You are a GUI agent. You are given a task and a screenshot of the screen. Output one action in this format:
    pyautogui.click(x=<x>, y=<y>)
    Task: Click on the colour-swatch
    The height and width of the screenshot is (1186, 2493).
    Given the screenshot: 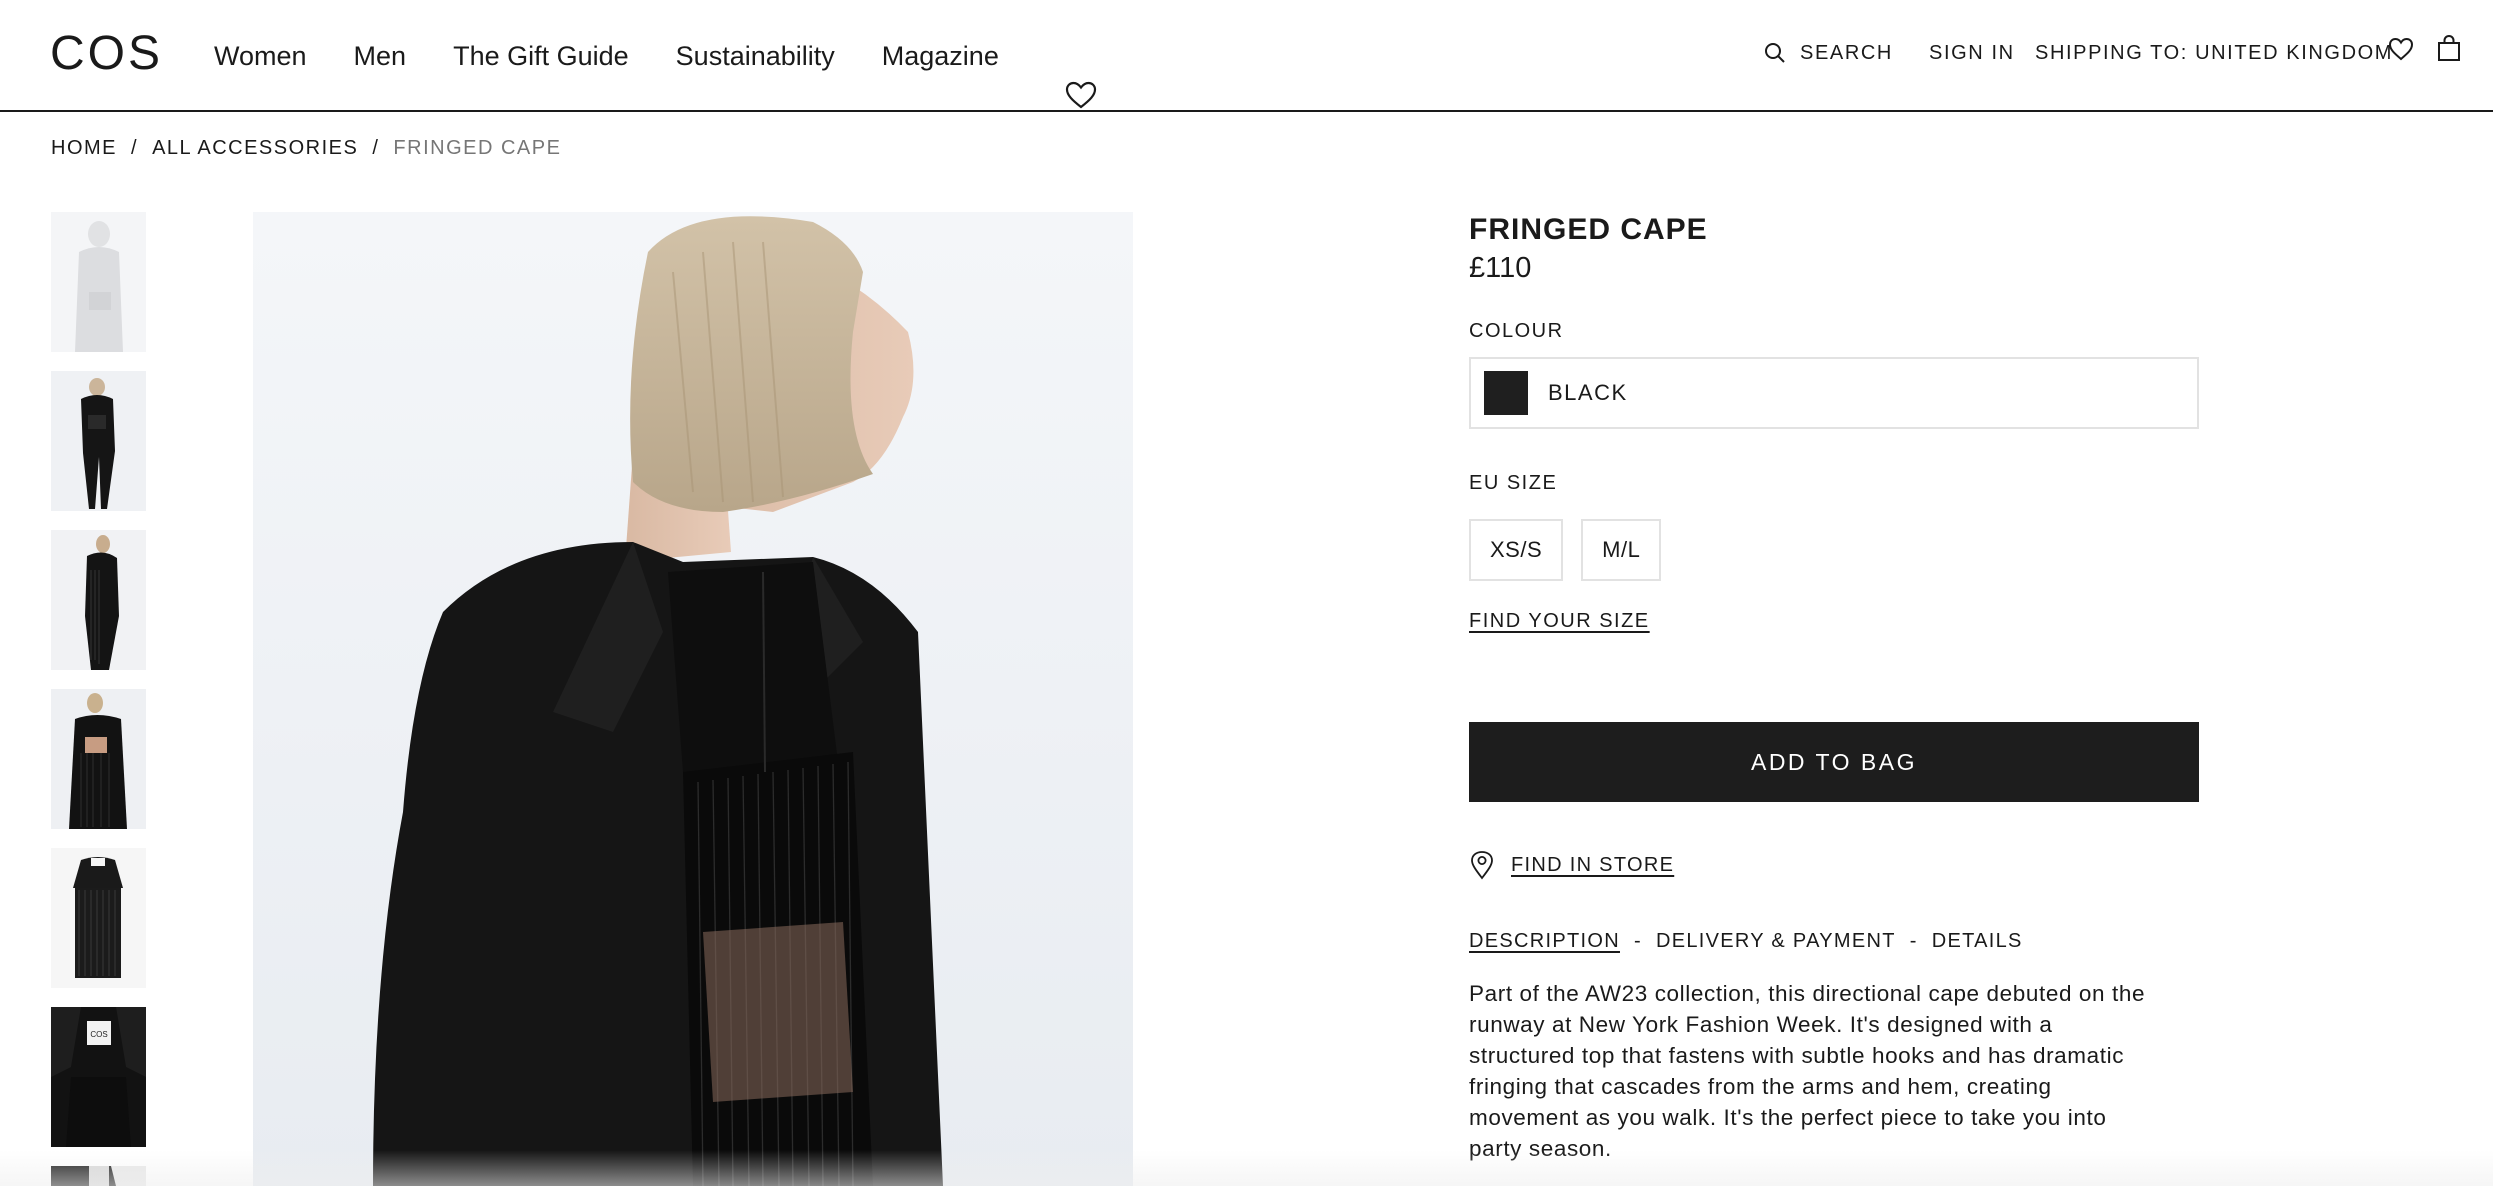 What is the action you would take?
    pyautogui.click(x=1506, y=393)
    